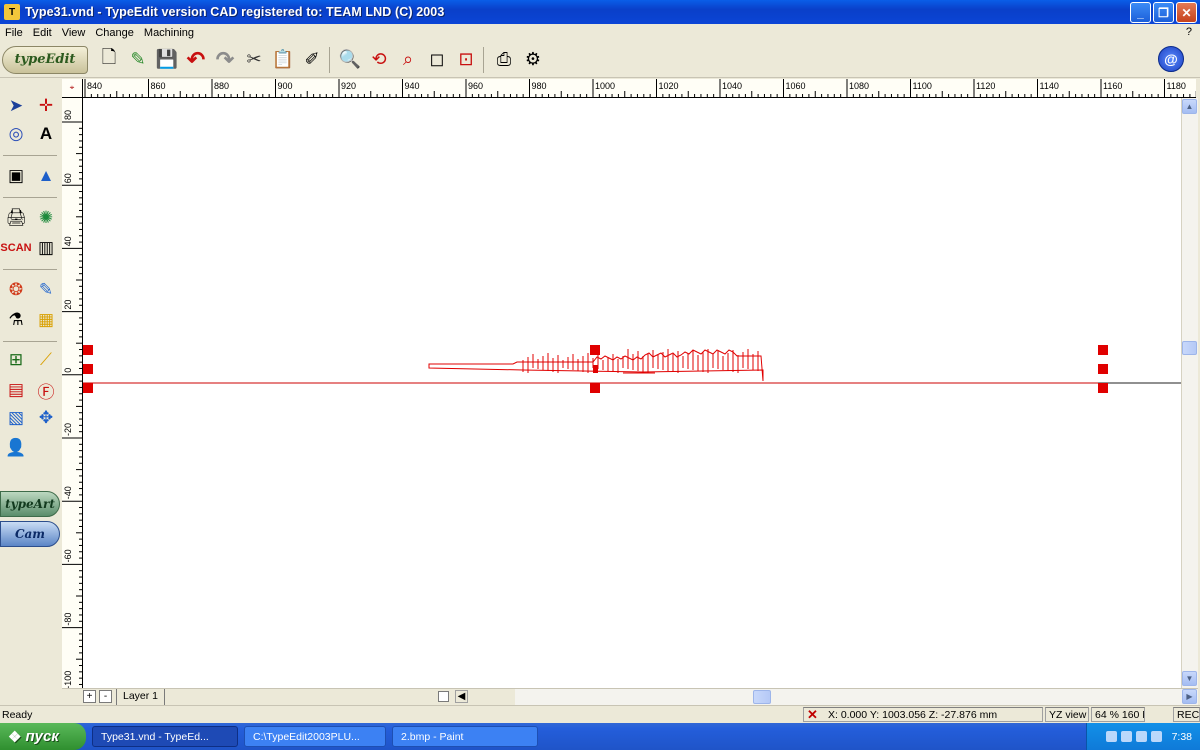 Image resolution: width=1200 pixels, height=750 pixels. What do you see at coordinates (16, 134) in the screenshot?
I see `draw-shapes-icon: ◎` at bounding box center [16, 134].